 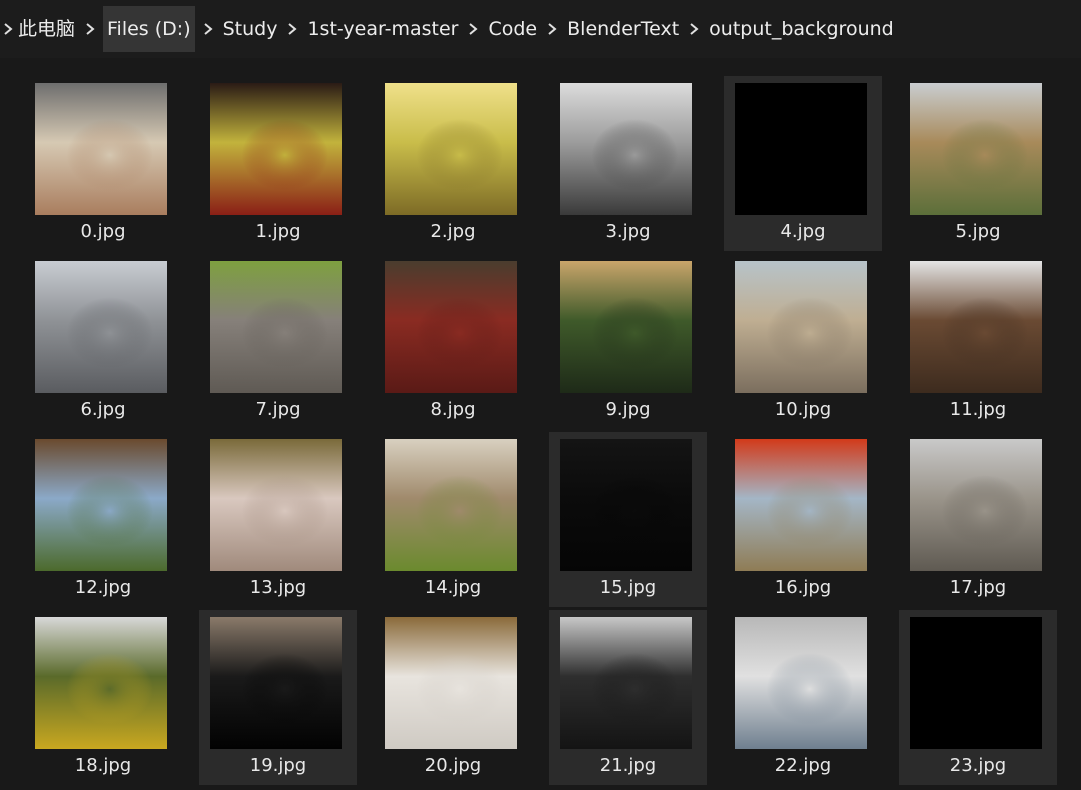 I want to click on file-name: 14.jpg, so click(x=453, y=587).